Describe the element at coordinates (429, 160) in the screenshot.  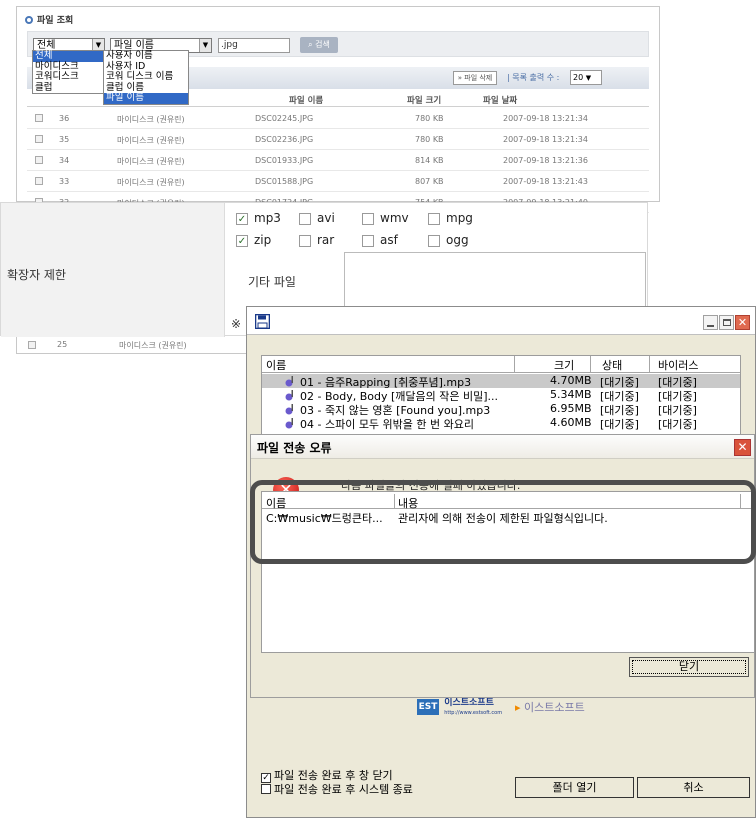
I see `row-file-size: 814 KB` at that location.